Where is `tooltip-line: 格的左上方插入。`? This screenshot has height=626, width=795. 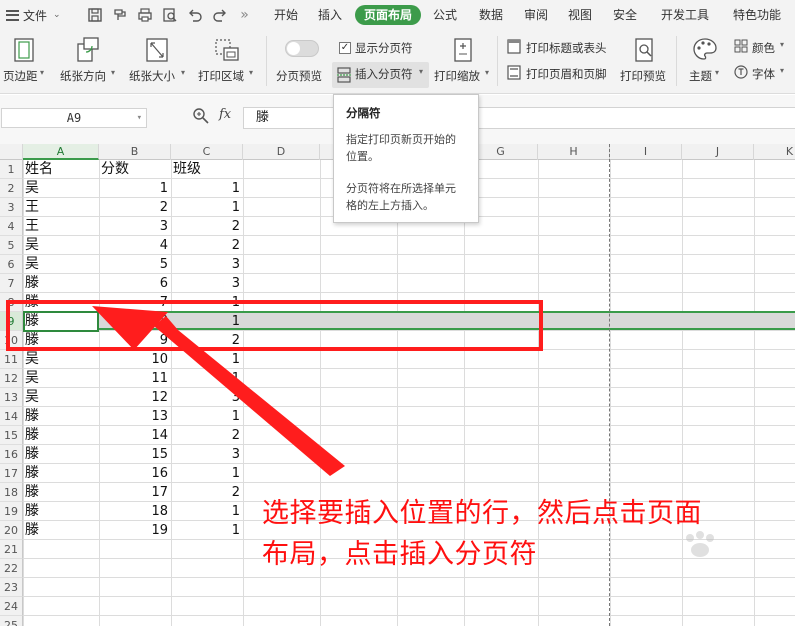 tooltip-line: 格的左上方插入。 is located at coordinates (390, 205).